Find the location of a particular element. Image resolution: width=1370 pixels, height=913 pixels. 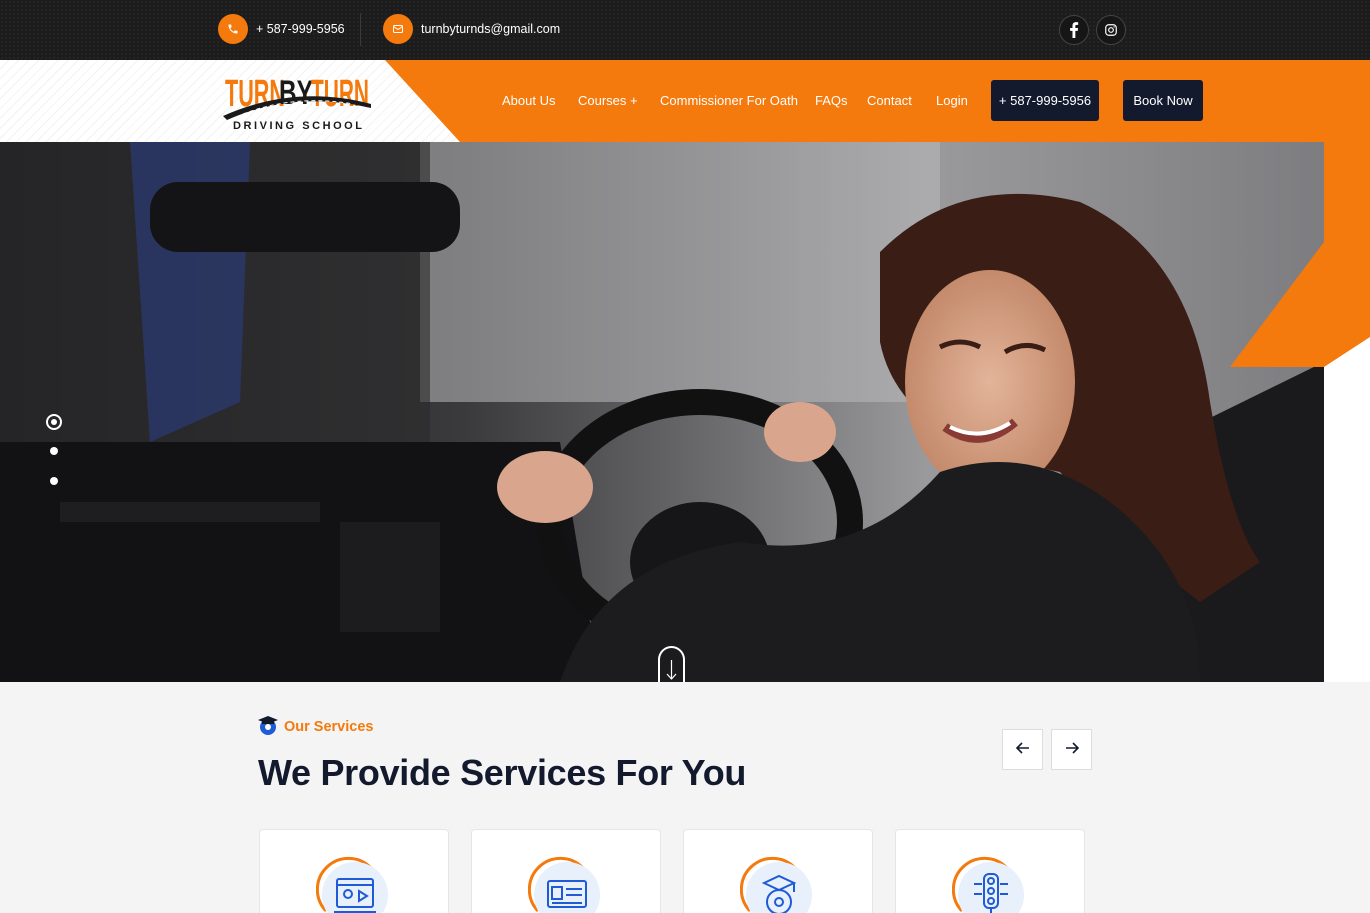

svg-text: DRIVING SCHOOL is located at coordinates (299, 126).